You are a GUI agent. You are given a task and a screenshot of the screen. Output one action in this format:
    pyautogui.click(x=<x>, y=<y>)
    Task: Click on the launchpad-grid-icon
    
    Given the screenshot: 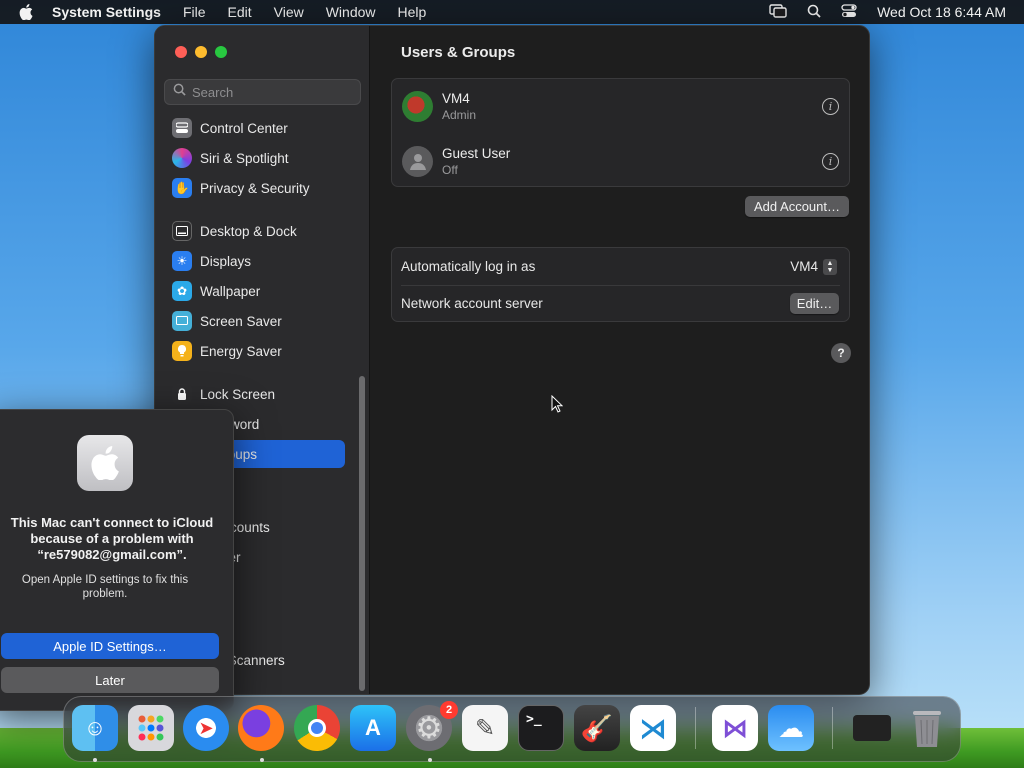 What is the action you would take?
    pyautogui.click(x=151, y=728)
    